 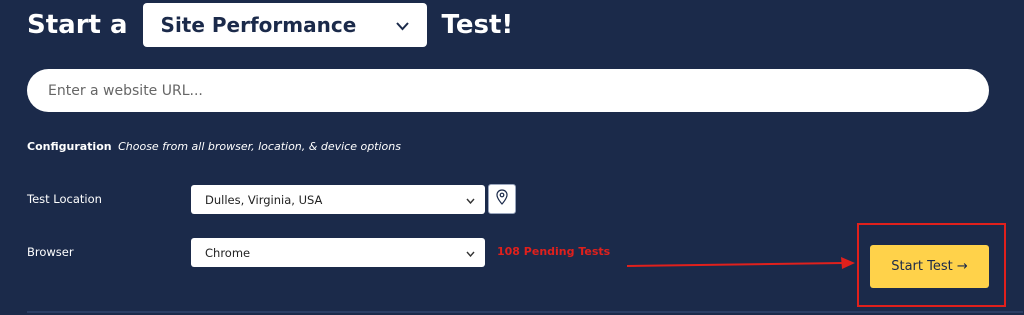 I want to click on divider, so click(x=525, y=312).